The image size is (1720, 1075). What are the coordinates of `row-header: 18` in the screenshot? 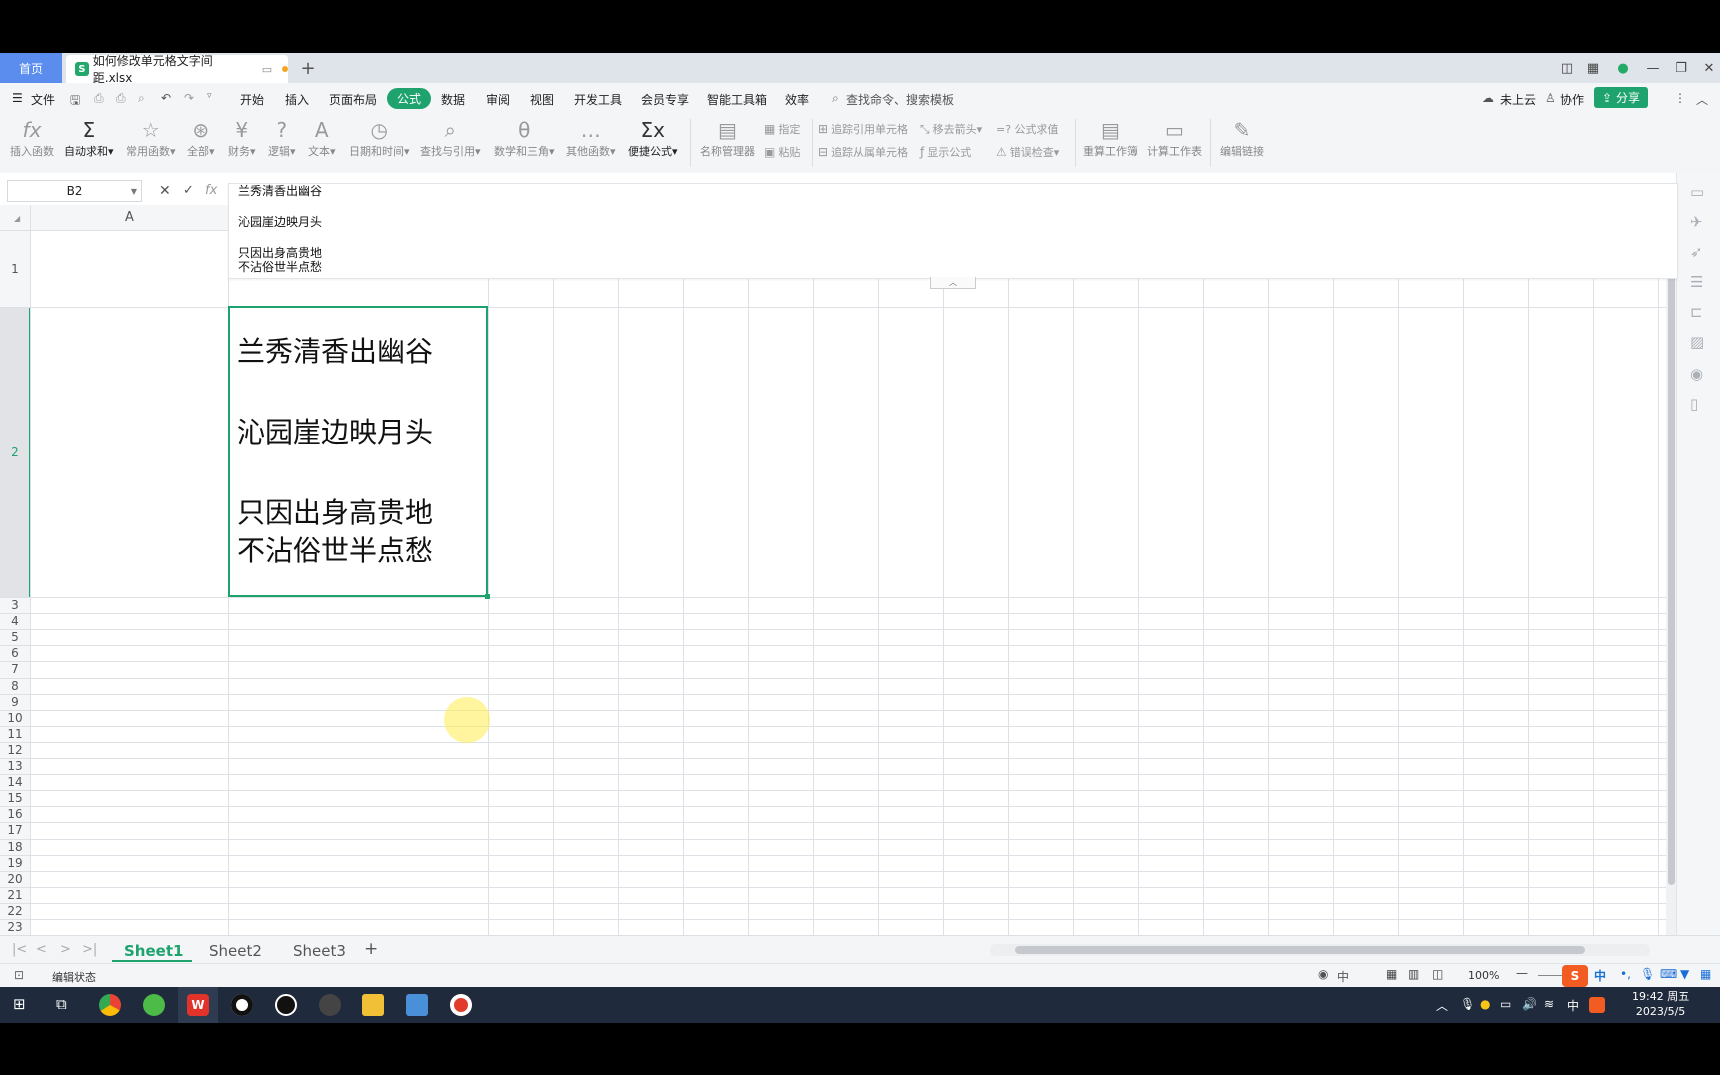 It's located at (15, 847).